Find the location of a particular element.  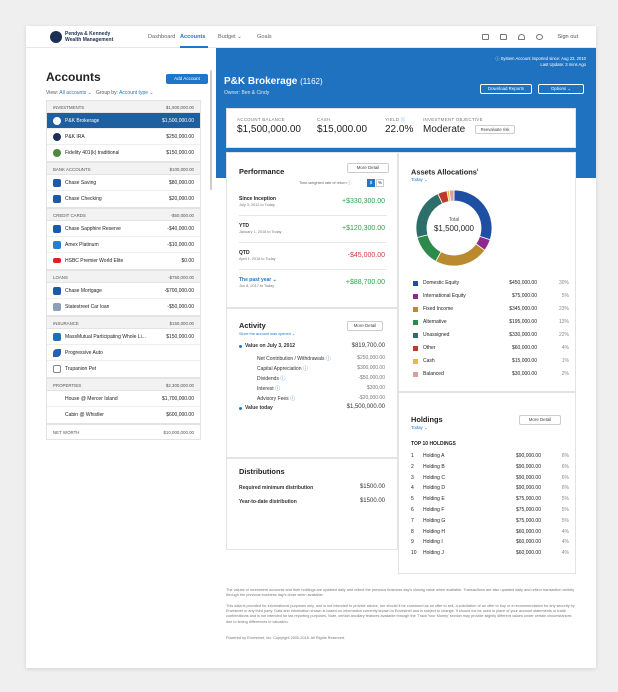

account-row-chase-sapphire: Chase Sapphire Reserve -$40,000.00 is located at coordinates (123, 229).